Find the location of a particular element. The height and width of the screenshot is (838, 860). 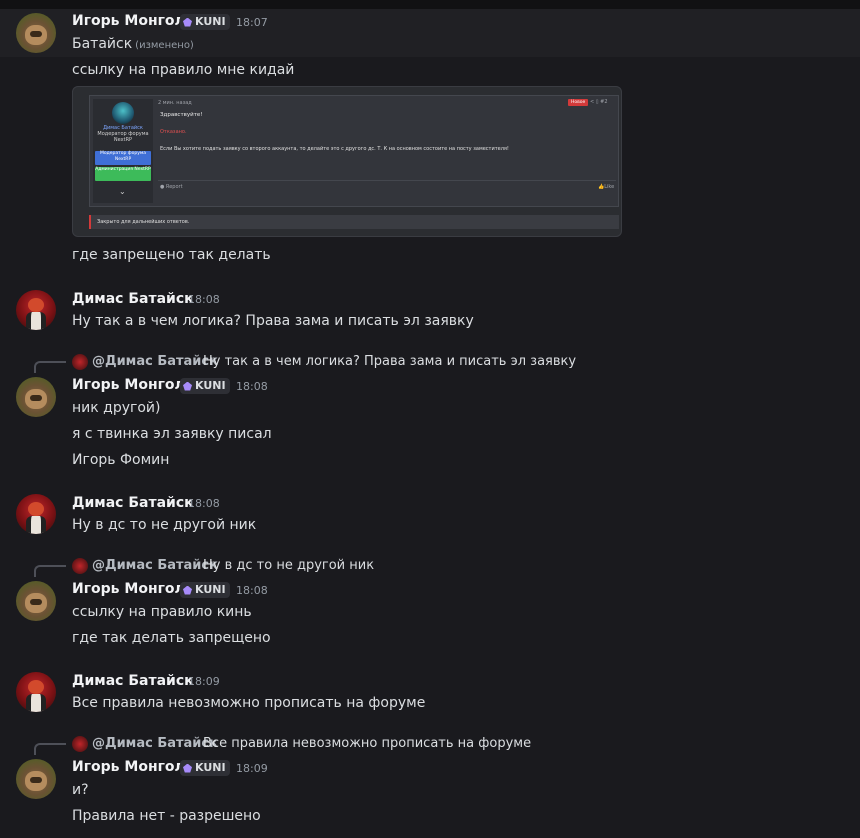

forum-user-role: Модератор форума NextRP is located at coordinates (123, 137).